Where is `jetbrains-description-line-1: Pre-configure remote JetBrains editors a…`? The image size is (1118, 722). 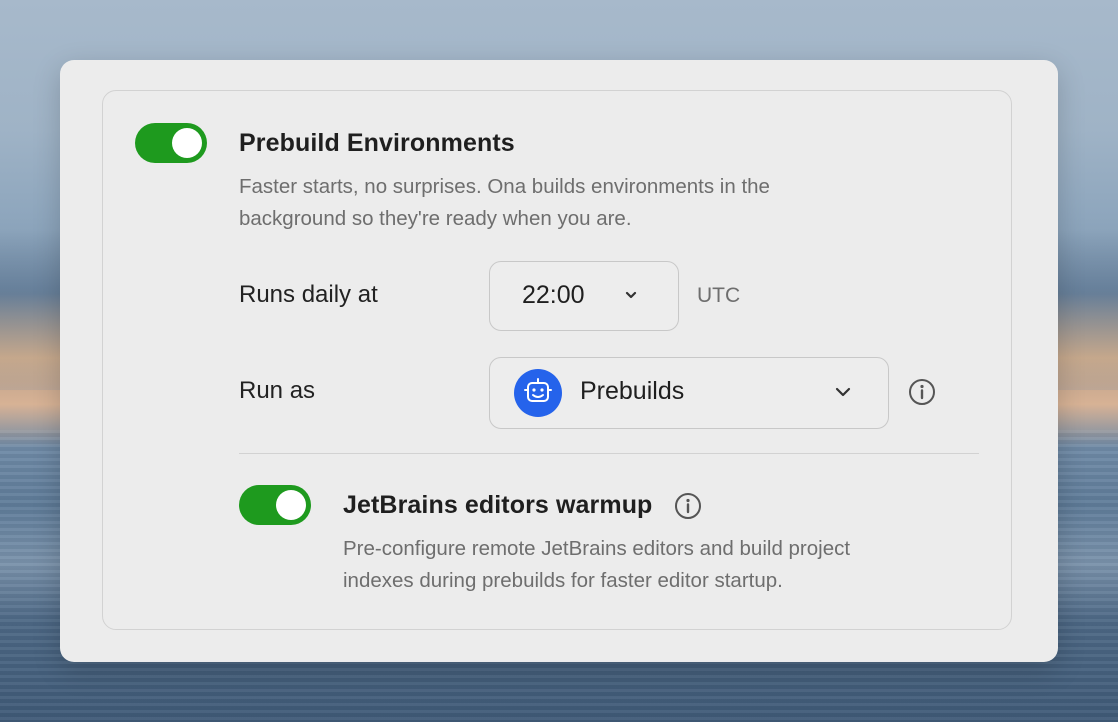 jetbrains-description-line-1: Pre-configure remote JetBrains editors a… is located at coordinates (597, 548).